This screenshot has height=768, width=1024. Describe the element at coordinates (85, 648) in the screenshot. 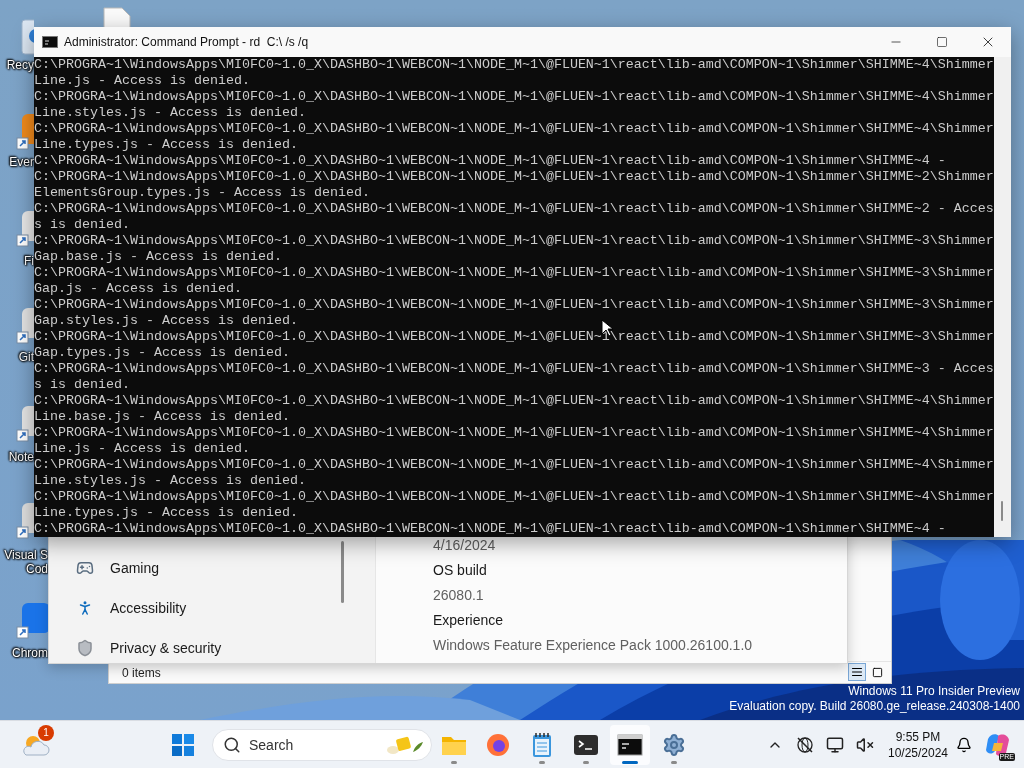

I see `shield-icon` at that location.